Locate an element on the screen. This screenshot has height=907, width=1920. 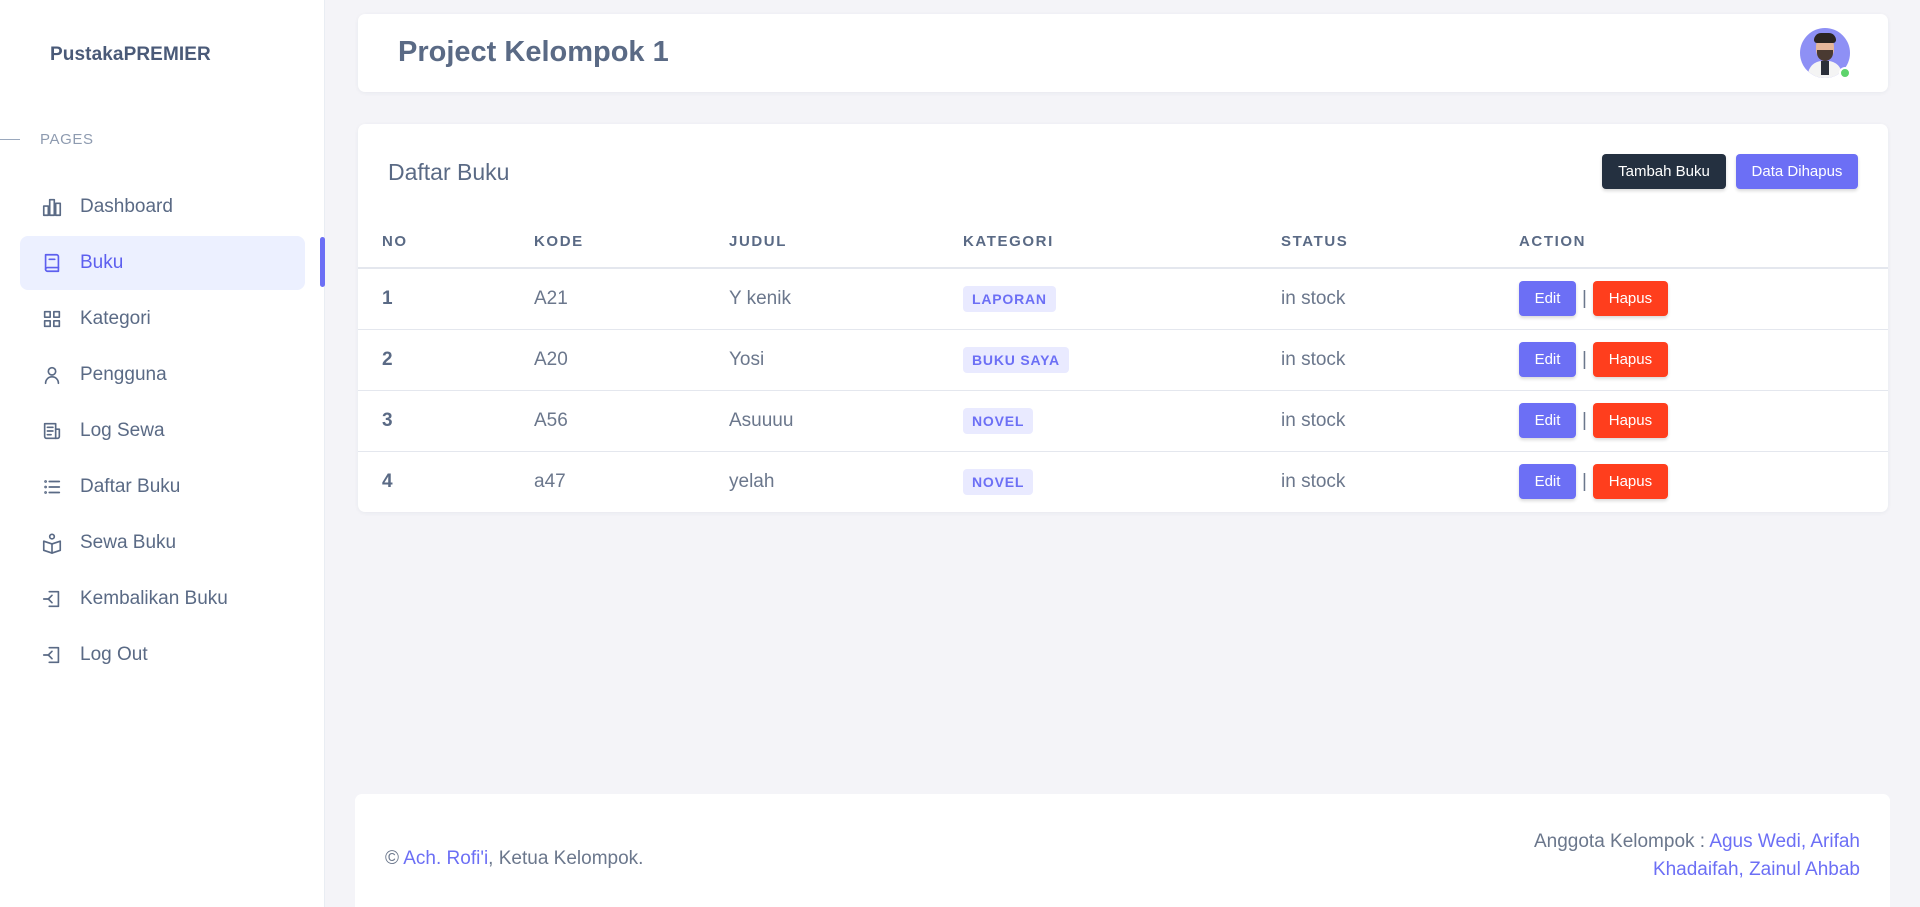
cell-kode: A56 is located at coordinates (607, 421).